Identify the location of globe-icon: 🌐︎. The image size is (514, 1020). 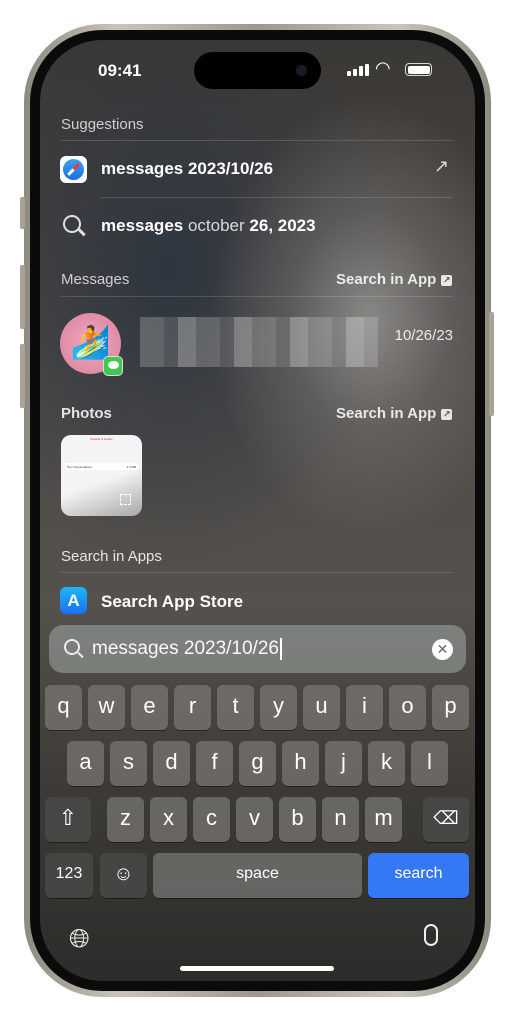
(79, 939).